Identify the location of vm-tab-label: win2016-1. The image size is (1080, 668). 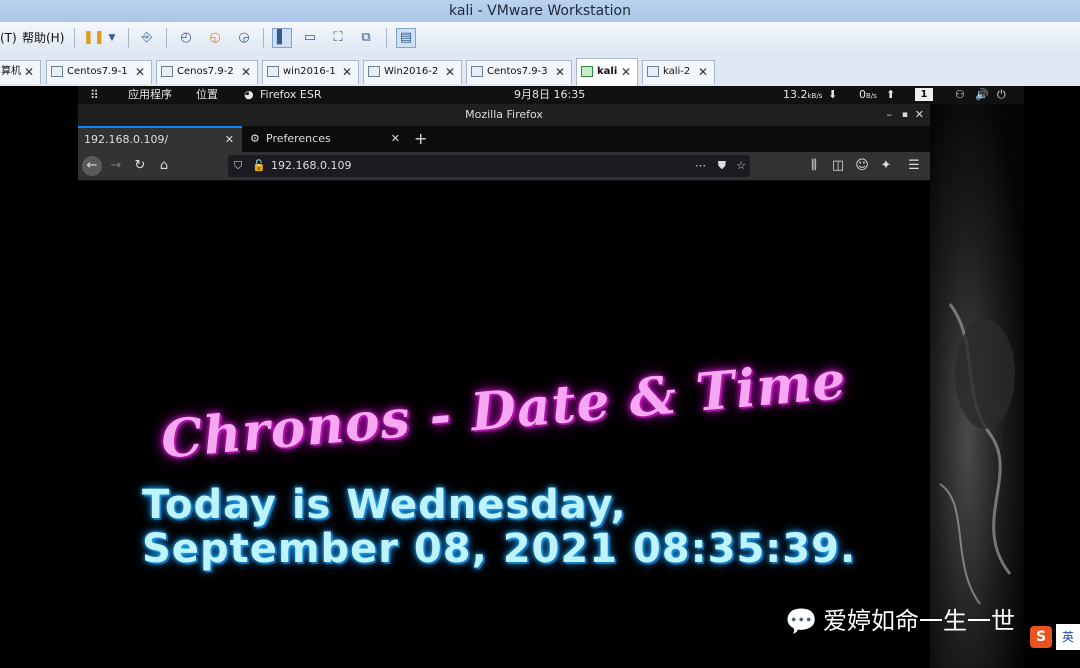
(309, 71).